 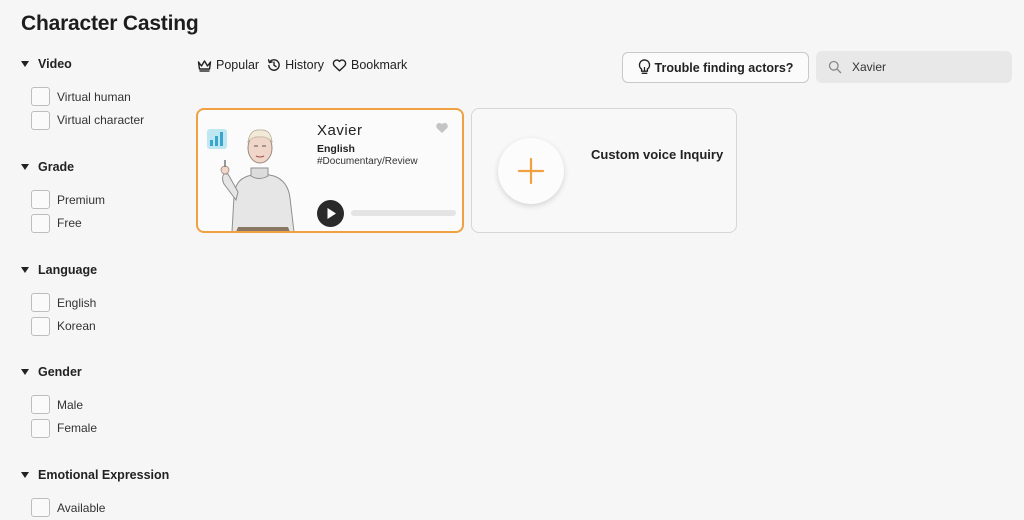 What do you see at coordinates (105, 167) in the screenshot?
I see `filter-header-grade: Grade` at bounding box center [105, 167].